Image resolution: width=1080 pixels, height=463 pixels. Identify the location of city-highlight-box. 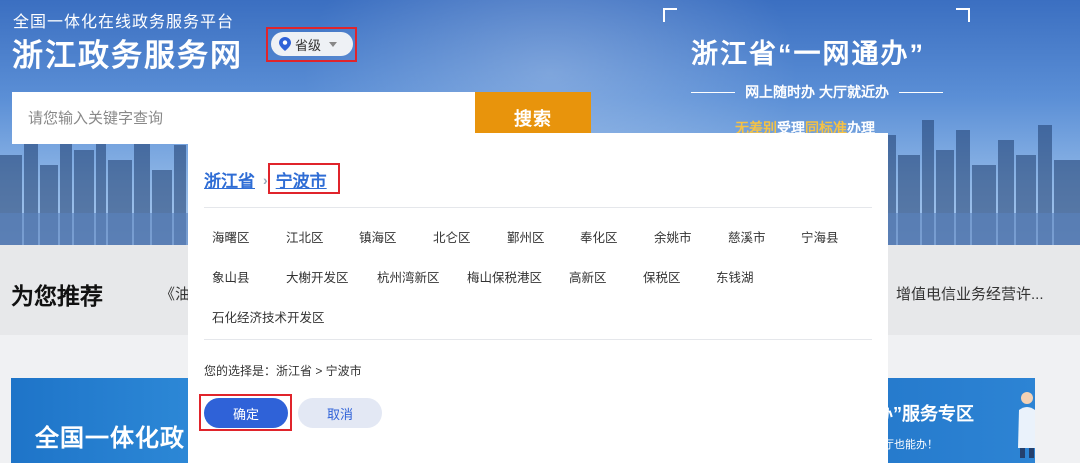
(304, 178).